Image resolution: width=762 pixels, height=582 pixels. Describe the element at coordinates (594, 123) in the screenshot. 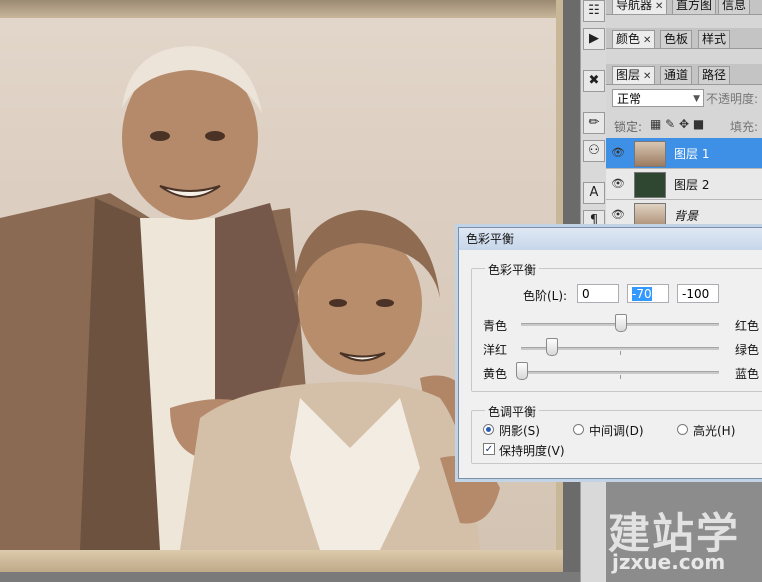

I see `brush-icon: ✏` at that location.